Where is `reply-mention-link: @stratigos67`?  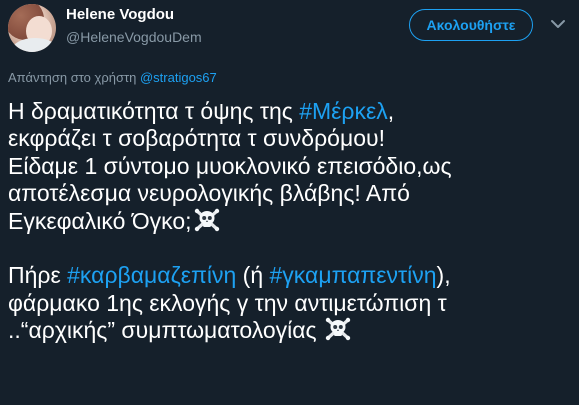 reply-mention-link: @stratigos67 is located at coordinates (178, 77).